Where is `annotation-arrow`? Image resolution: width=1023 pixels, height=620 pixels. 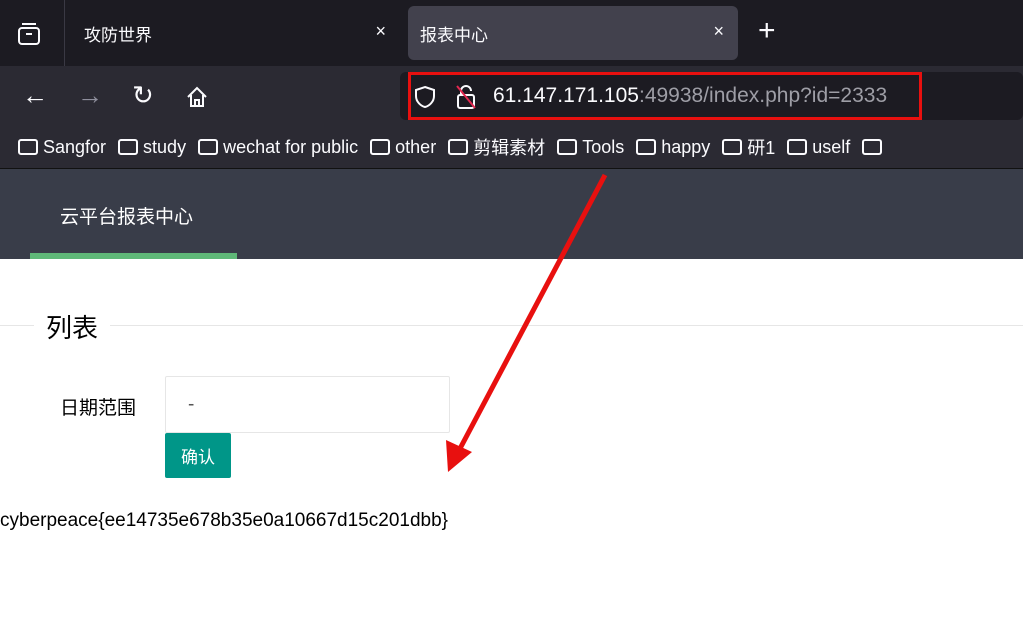
annotation-arrow is located at coordinates (527, 322).